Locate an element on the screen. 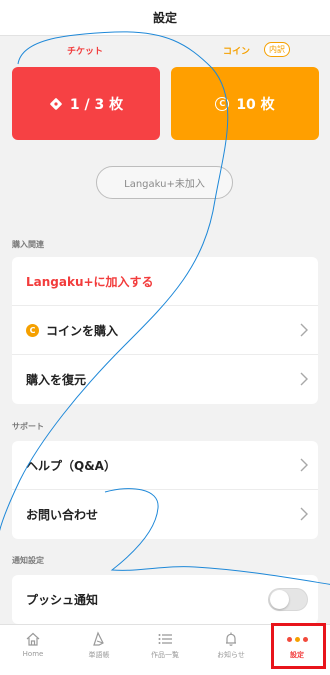 The height and width of the screenshot is (675, 330). ticket-card: 1 / 3 枚 is located at coordinates (86, 103).